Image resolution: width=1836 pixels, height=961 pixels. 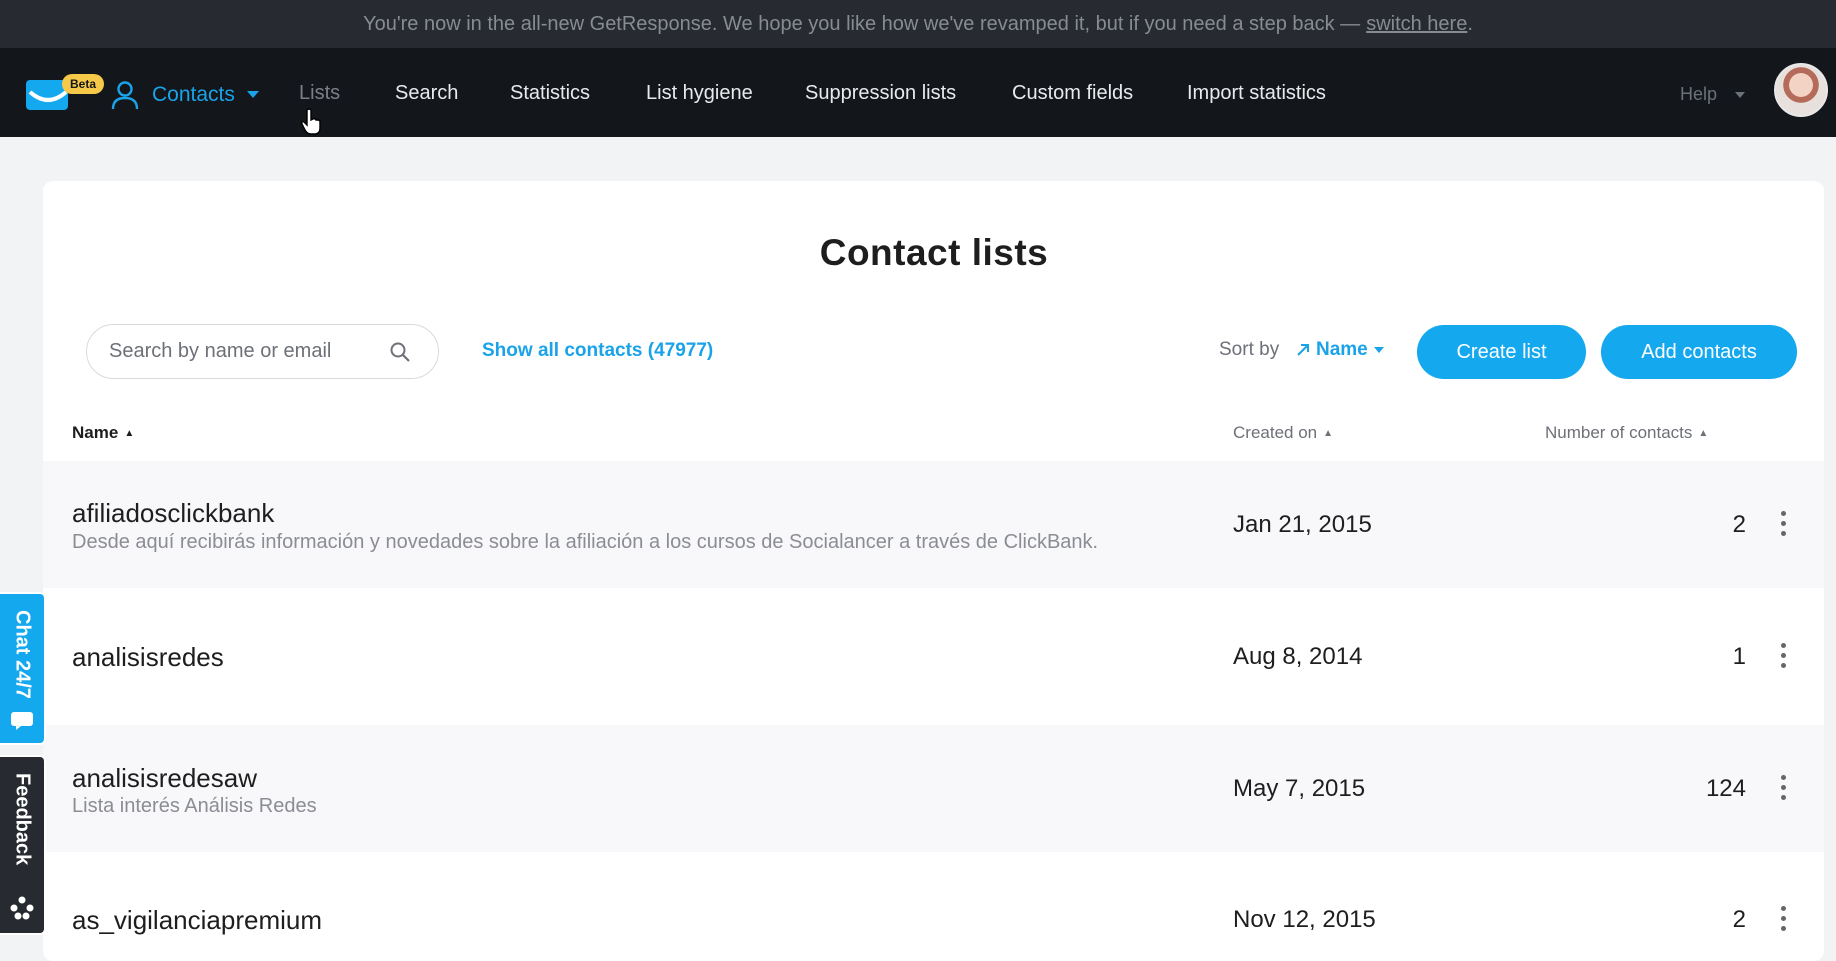 I want to click on search-box, so click(x=262, y=351).